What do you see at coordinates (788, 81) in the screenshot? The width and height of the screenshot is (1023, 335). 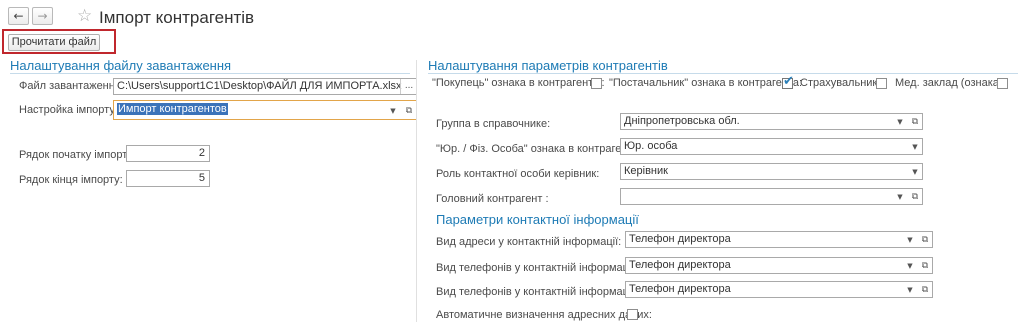 I see `supplier-checkbox` at bounding box center [788, 81].